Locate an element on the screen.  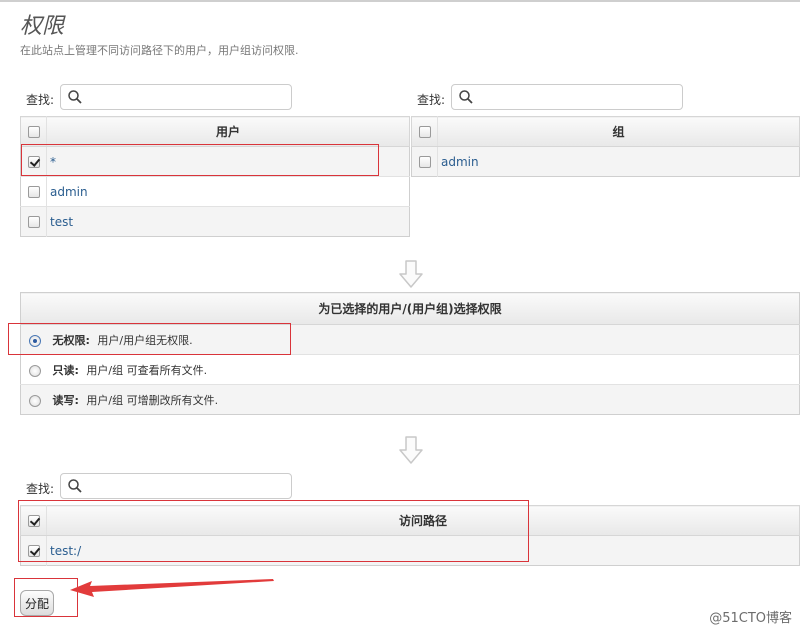
users-search-input is located at coordinates (185, 97).